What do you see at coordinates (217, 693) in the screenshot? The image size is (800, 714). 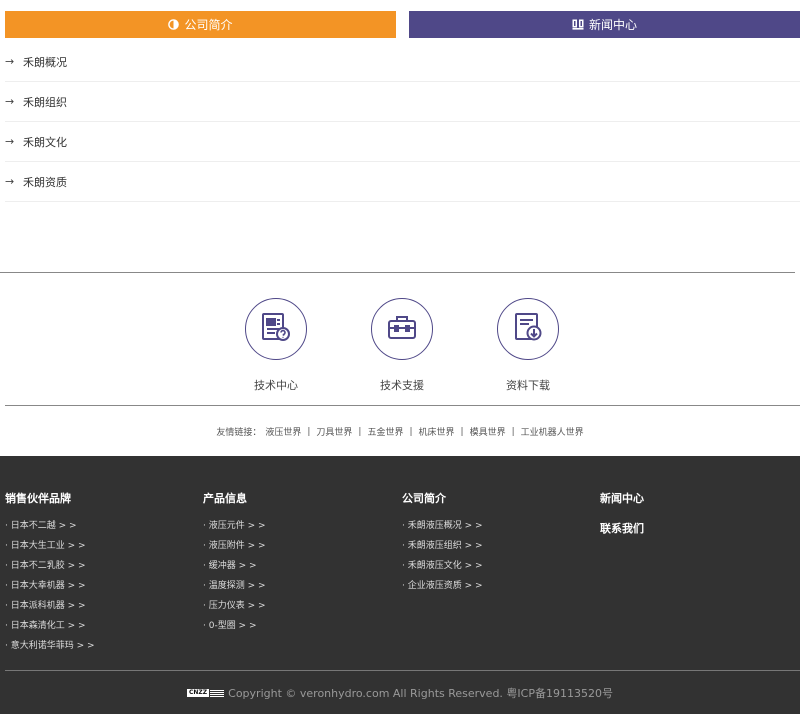 I see `badge-stripes` at bounding box center [217, 693].